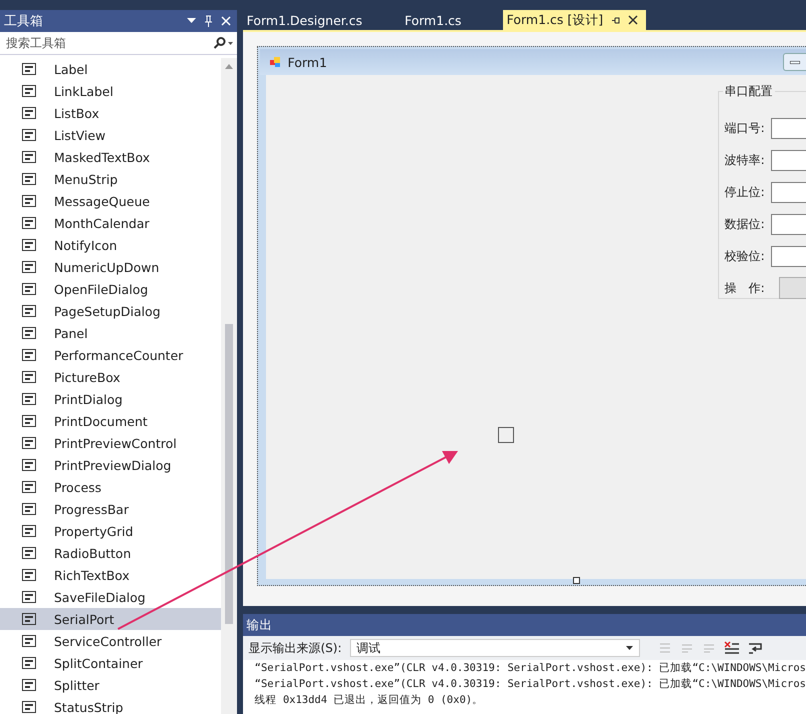 The image size is (806, 714). Describe the element at coordinates (110, 69) in the screenshot. I see `toolbox-item: Label` at that location.